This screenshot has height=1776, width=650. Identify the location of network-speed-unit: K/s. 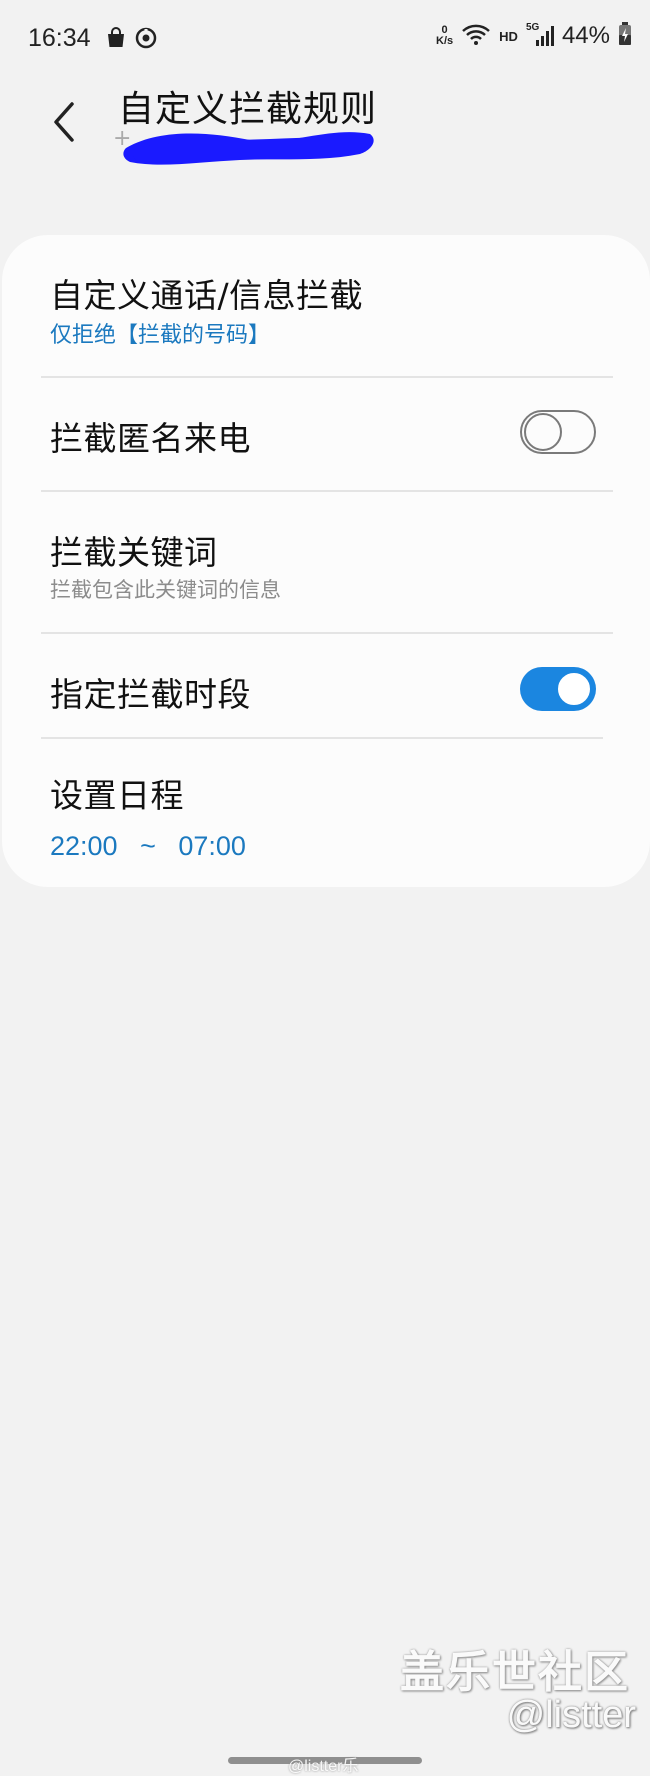
(445, 41).